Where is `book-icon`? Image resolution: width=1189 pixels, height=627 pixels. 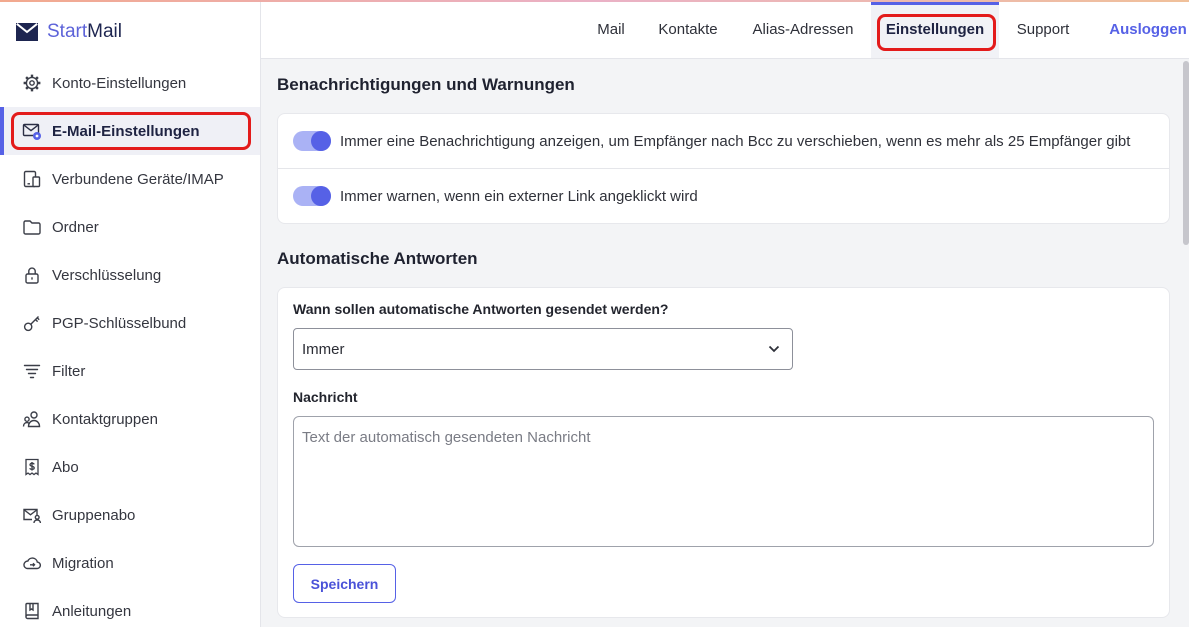
book-icon is located at coordinates (32, 611).